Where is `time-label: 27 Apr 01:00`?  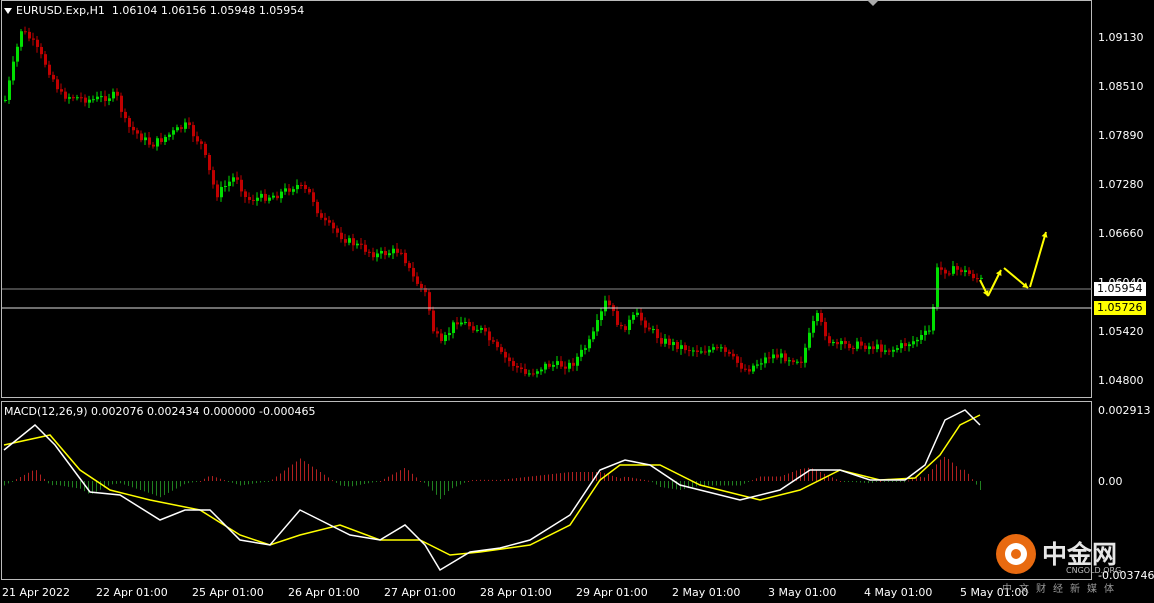 time-label: 27 Apr 01:00 is located at coordinates (420, 592).